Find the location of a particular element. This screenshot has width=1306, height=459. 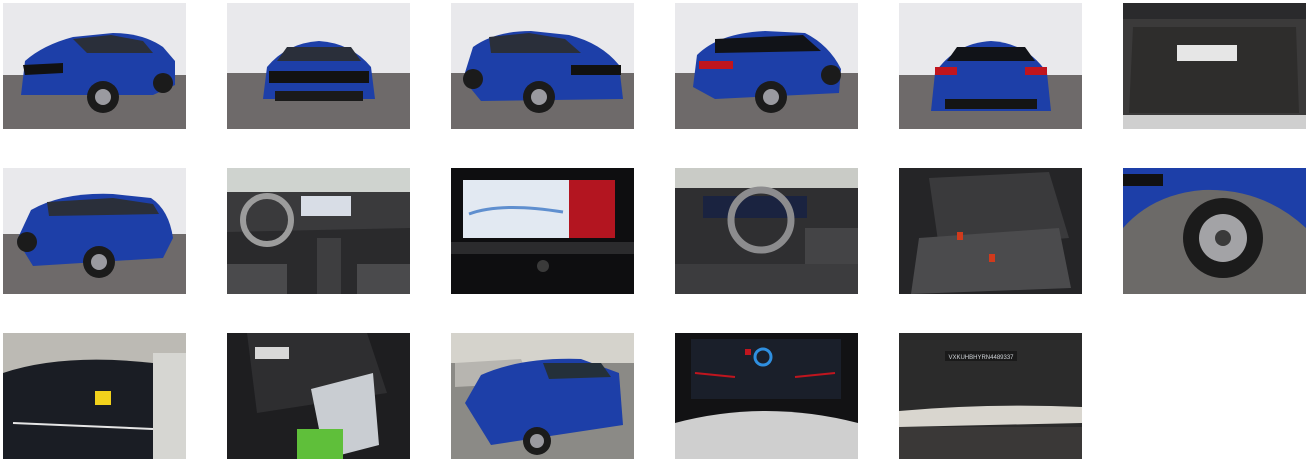

car-front-lot-photo is located at coordinates (542, 396).